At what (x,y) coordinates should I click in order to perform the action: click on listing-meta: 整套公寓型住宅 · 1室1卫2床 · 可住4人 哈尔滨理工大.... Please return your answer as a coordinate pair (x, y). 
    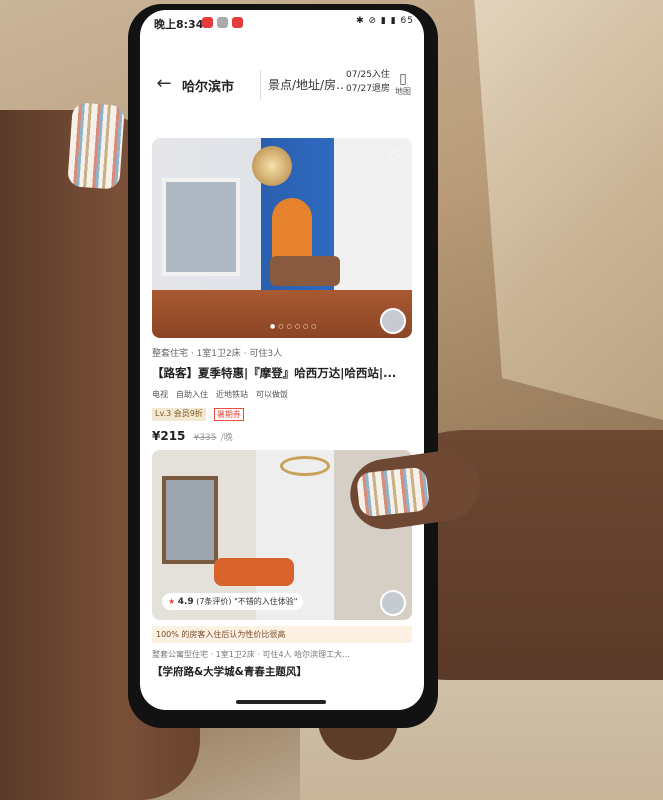
    Looking at the image, I should click on (282, 654).